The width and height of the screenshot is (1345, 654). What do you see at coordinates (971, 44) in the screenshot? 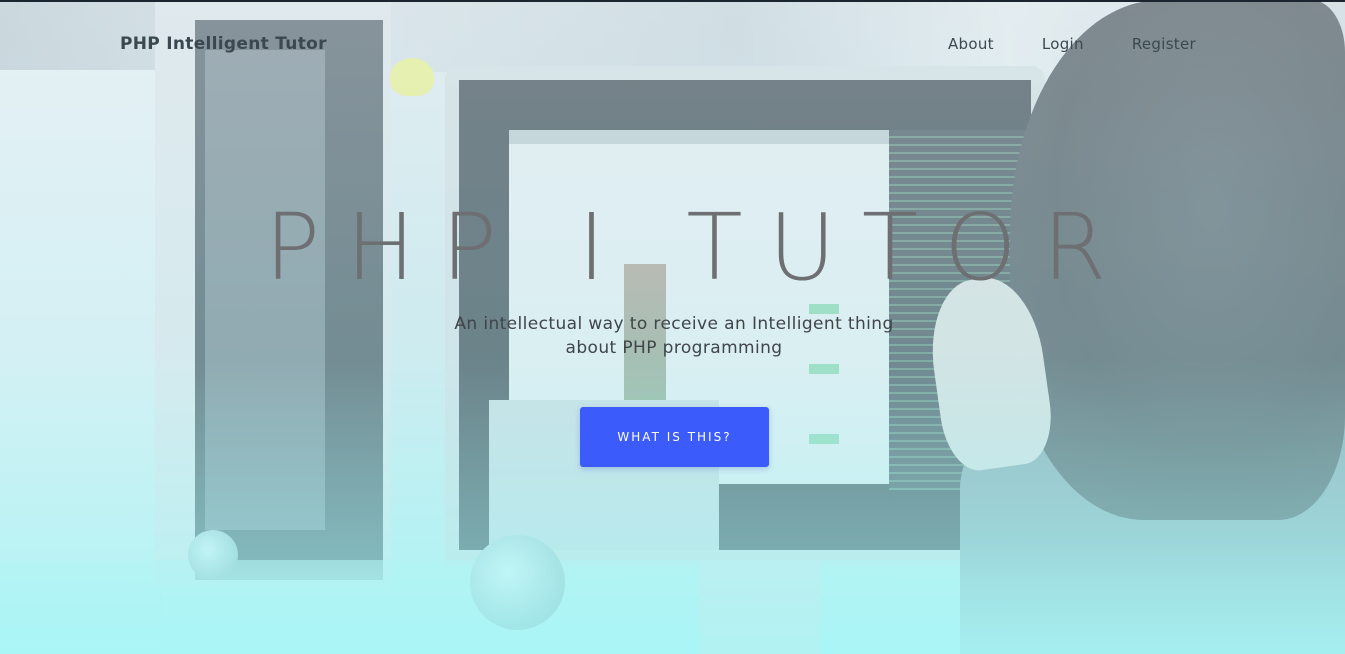
I see `nav-link-about: About` at bounding box center [971, 44].